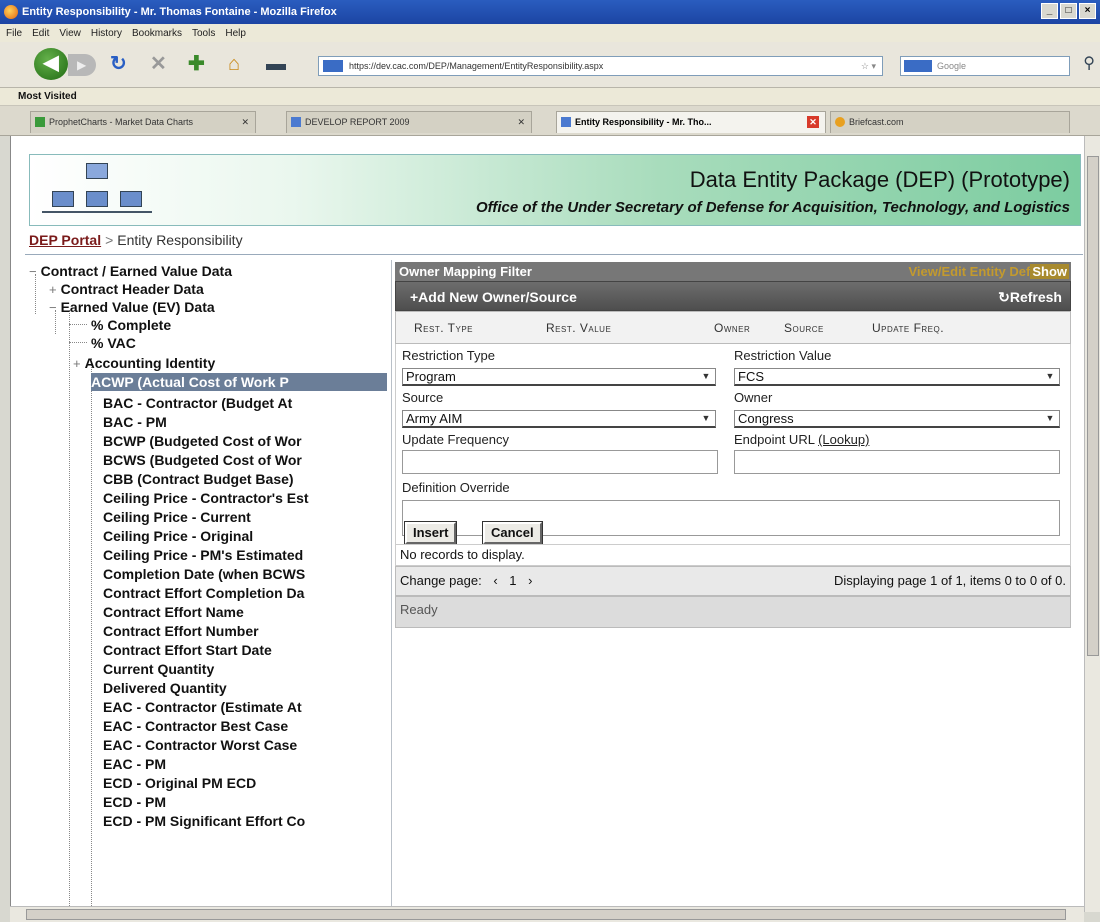  What do you see at coordinates (144, 363) in the screenshot?
I see `tree-node-accounting-identity: + Accounting Identity` at bounding box center [144, 363].